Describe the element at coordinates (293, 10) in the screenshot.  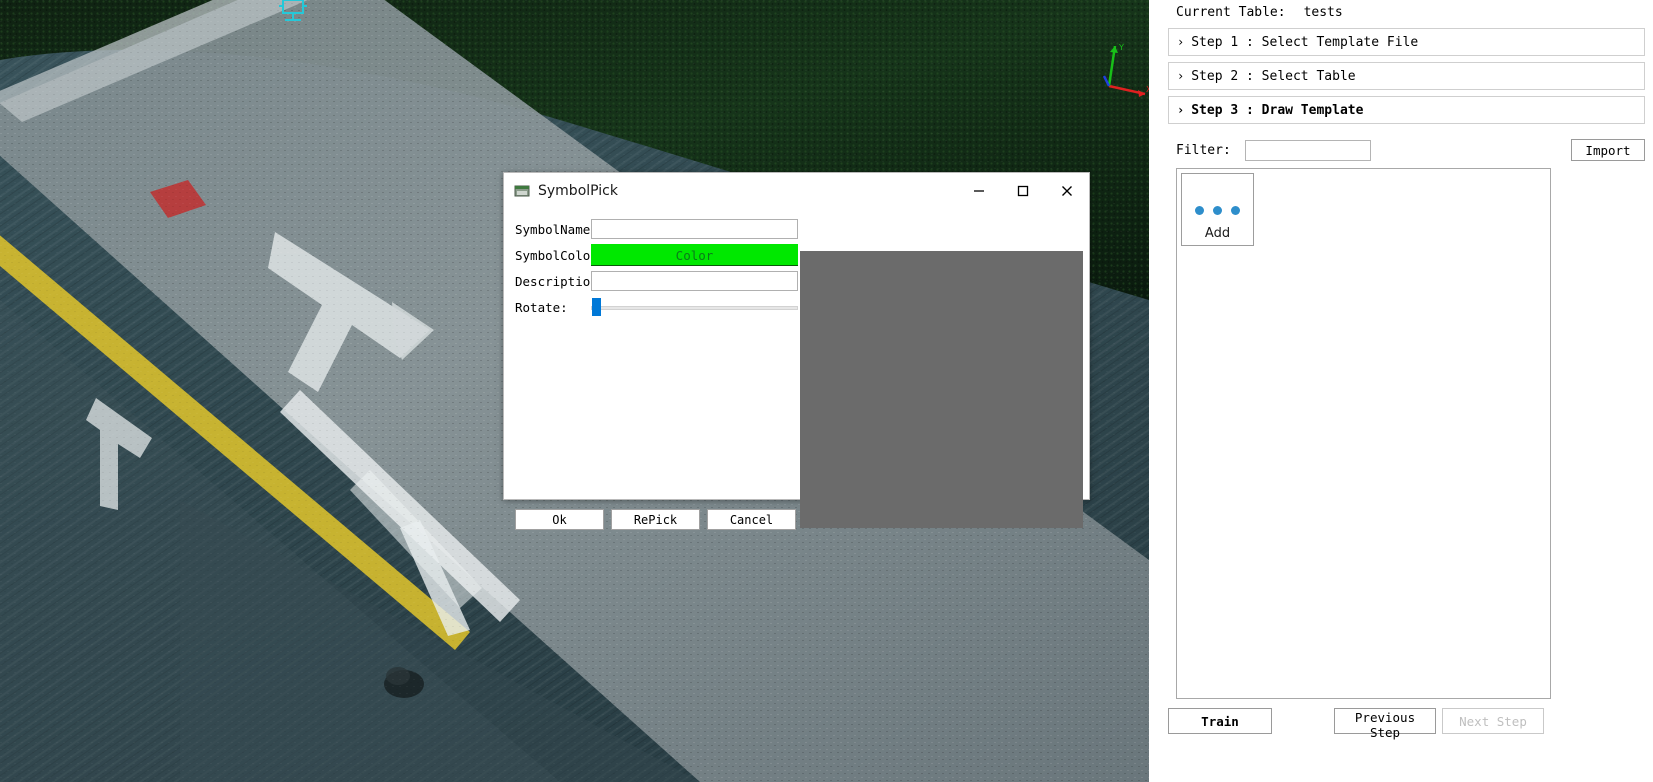
I see `camera-marker-icon` at that location.